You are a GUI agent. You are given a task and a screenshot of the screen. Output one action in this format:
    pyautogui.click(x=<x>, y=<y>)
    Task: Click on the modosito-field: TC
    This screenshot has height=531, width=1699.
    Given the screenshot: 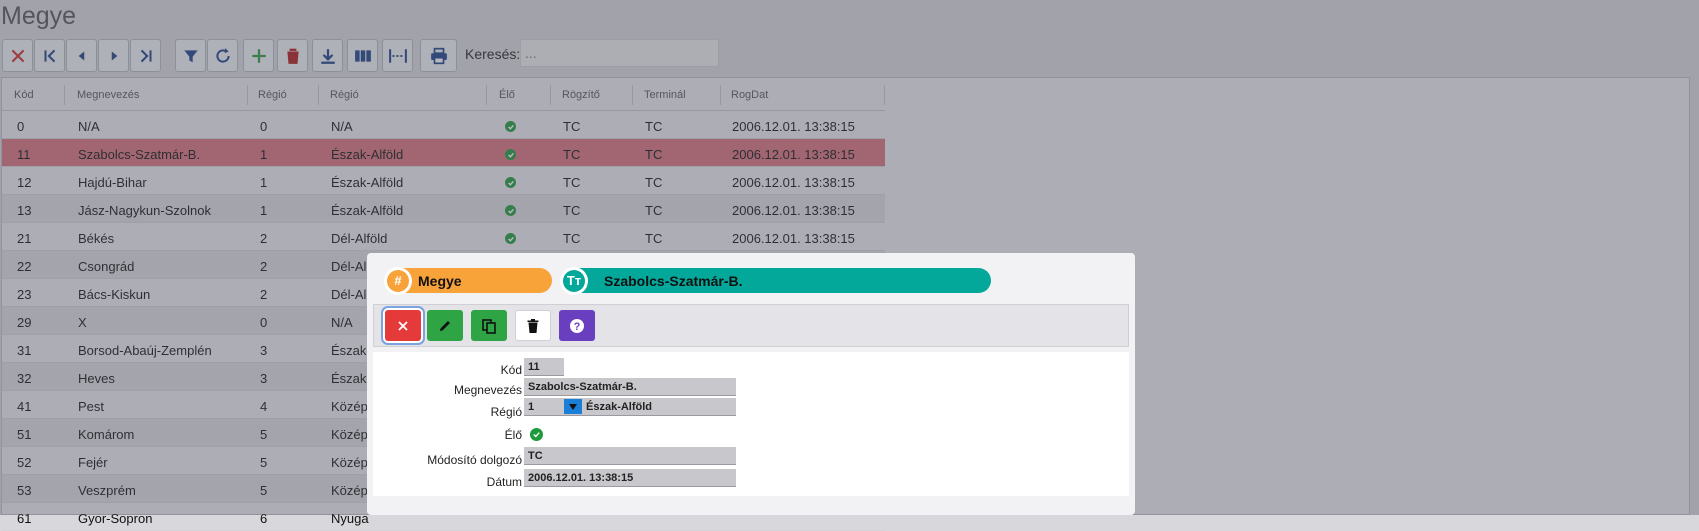 What is the action you would take?
    pyautogui.click(x=630, y=456)
    